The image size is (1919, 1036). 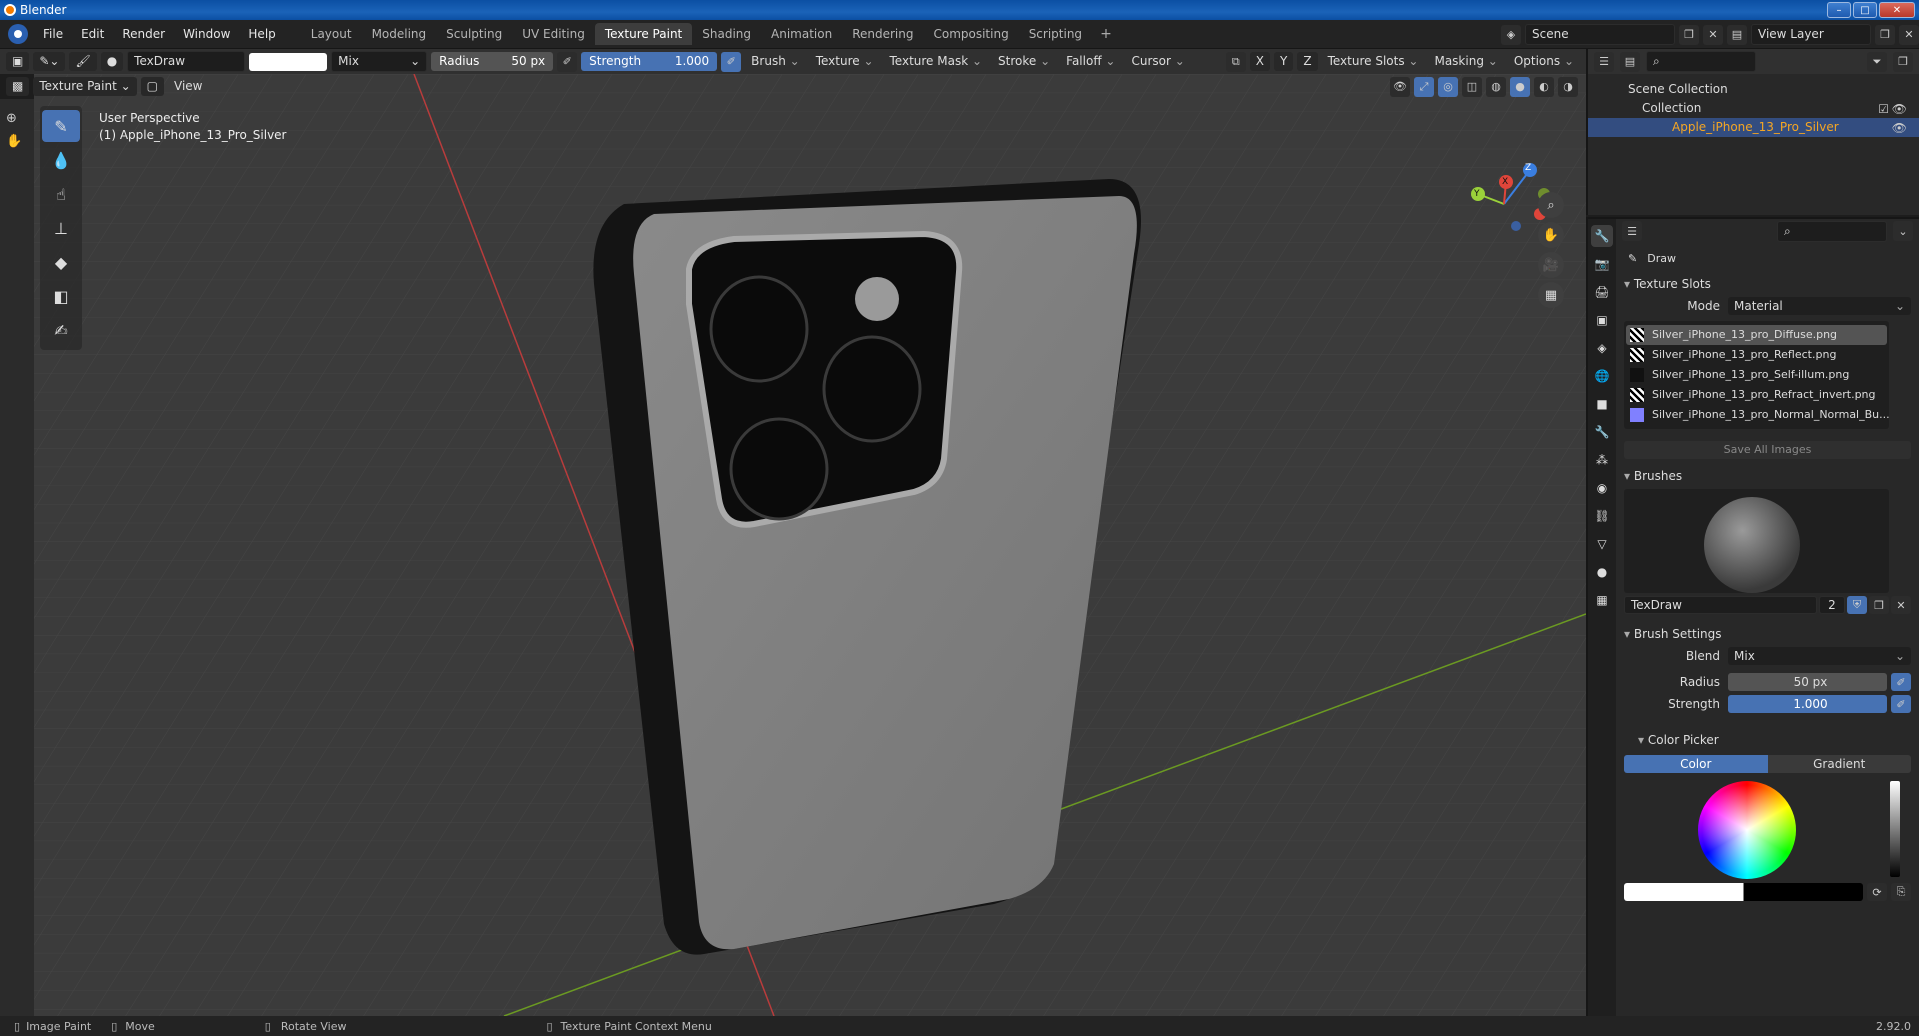 What do you see at coordinates (143, 34) in the screenshot?
I see `menu-render: Render` at bounding box center [143, 34].